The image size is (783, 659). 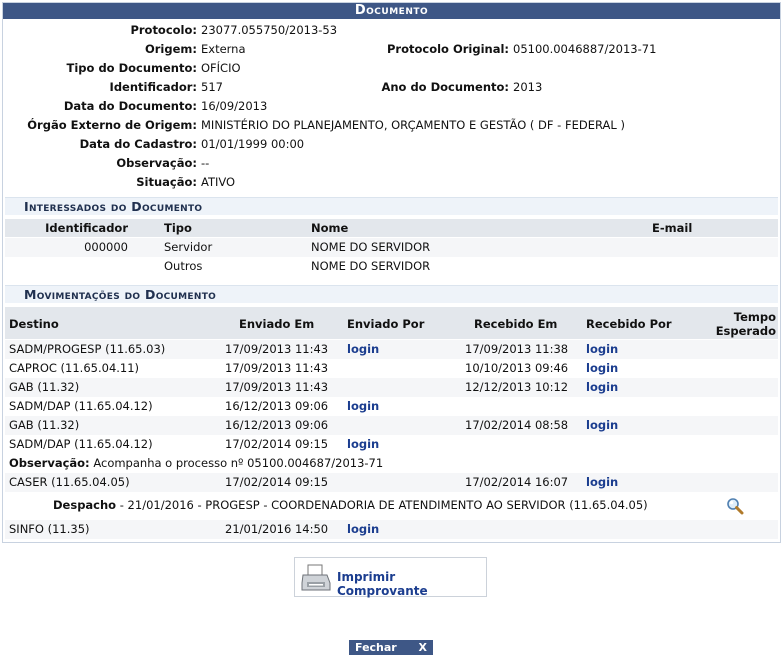 I want to click on printer-icon, so click(x=316, y=578).